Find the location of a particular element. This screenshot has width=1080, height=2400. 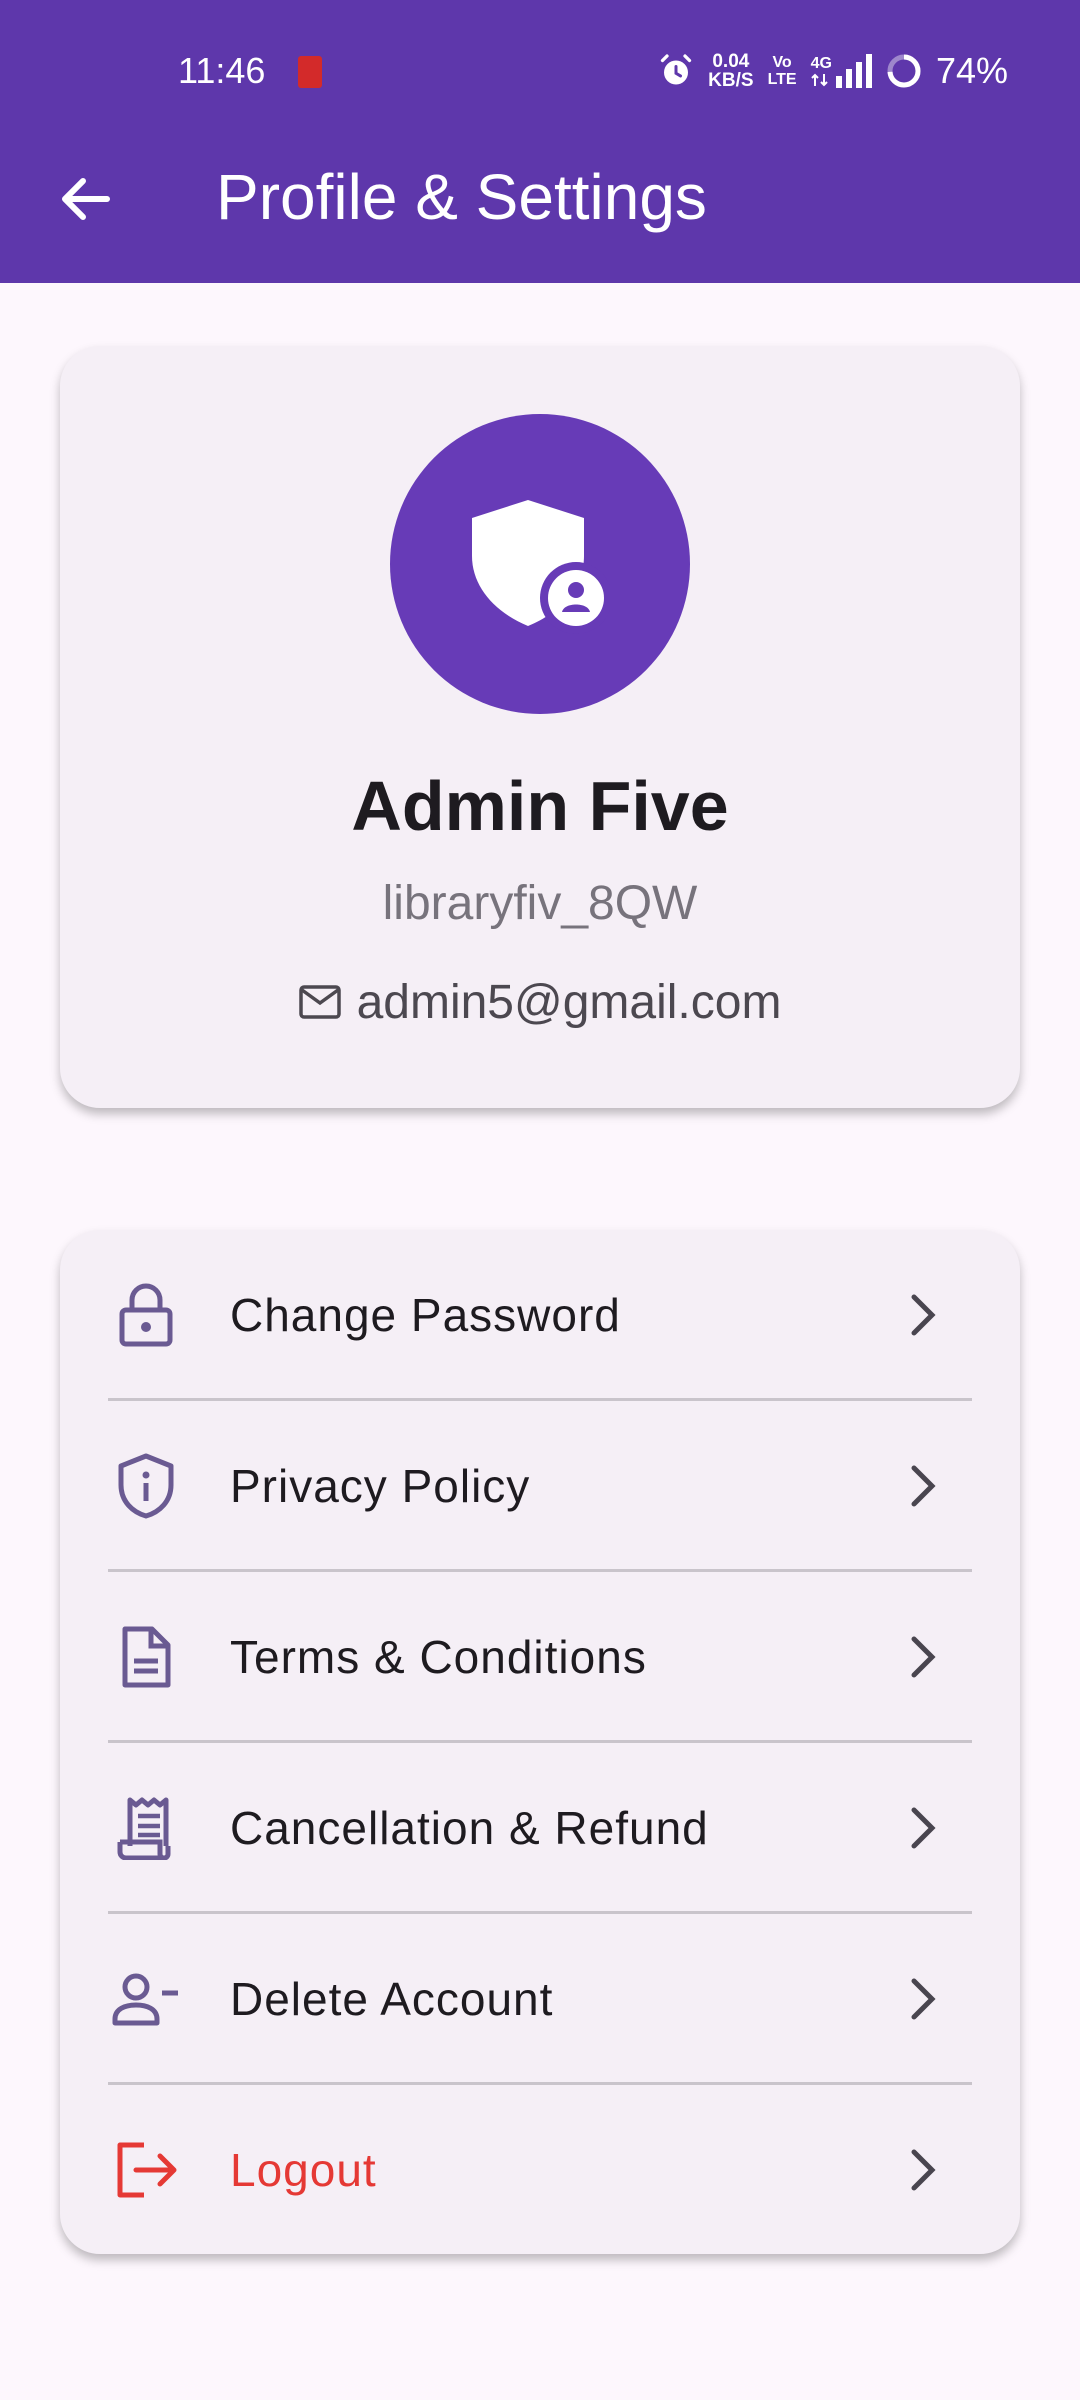

notification-app-icon is located at coordinates (310, 72).